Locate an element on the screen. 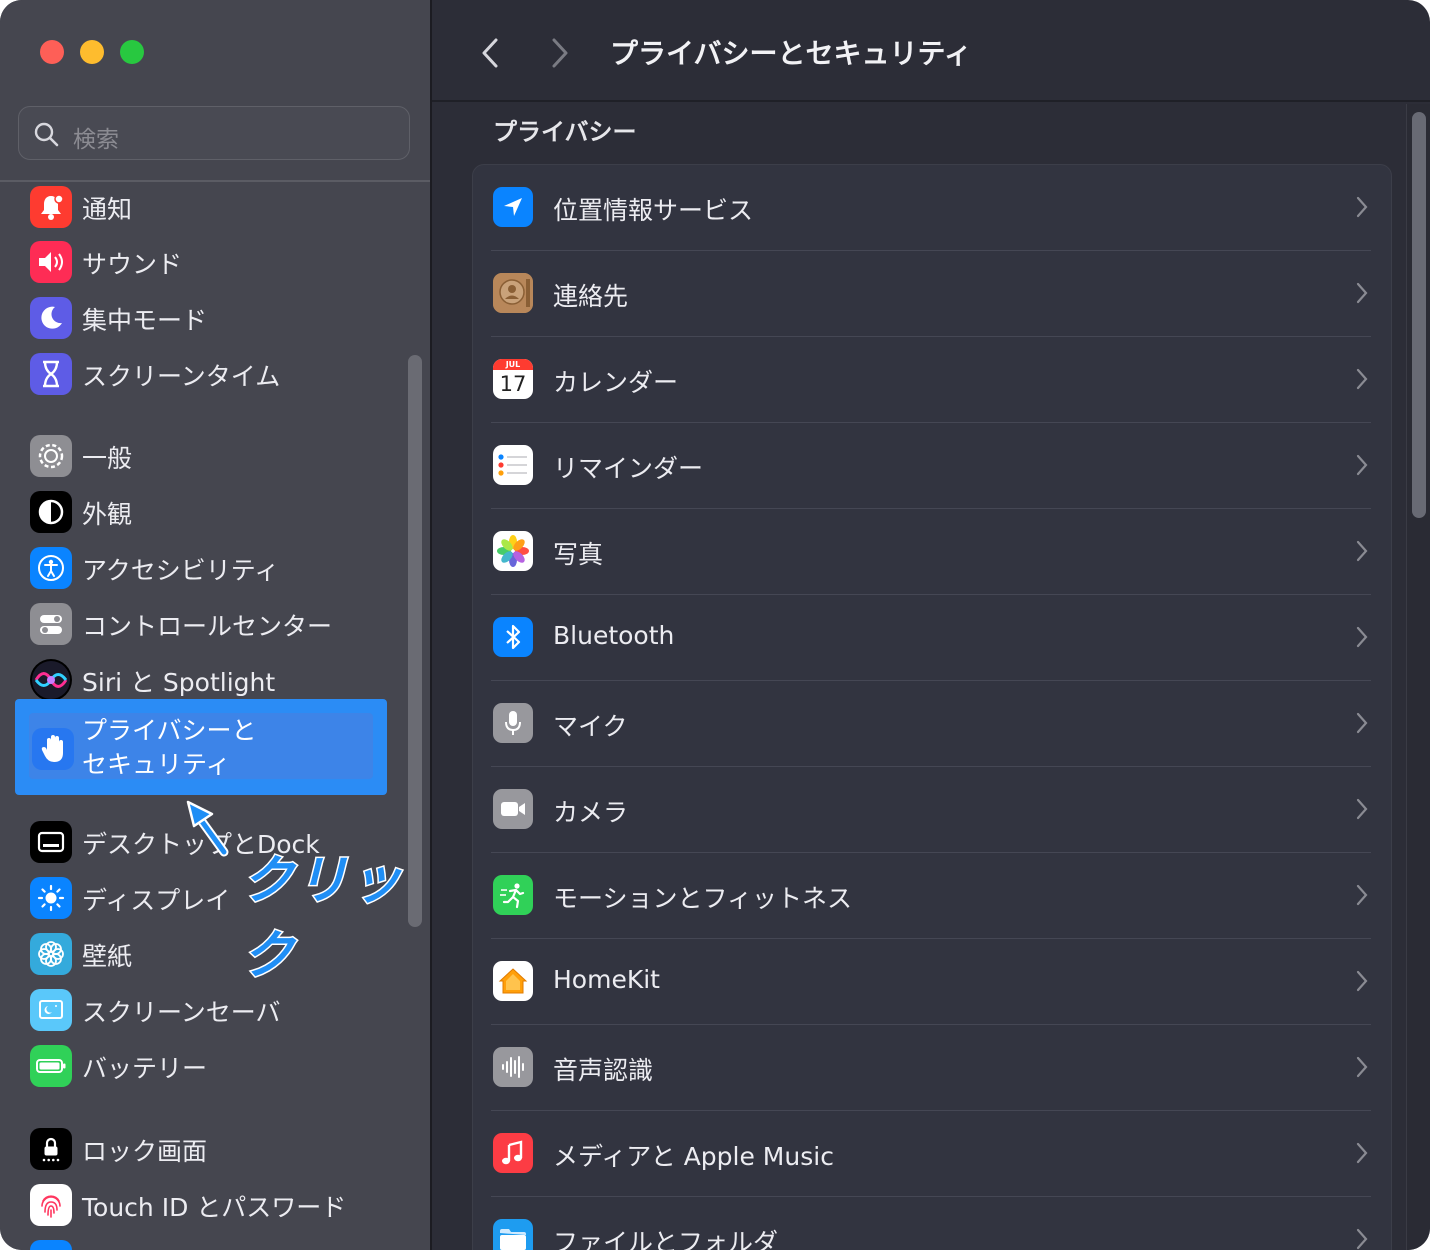  photos-icon is located at coordinates (513, 551).